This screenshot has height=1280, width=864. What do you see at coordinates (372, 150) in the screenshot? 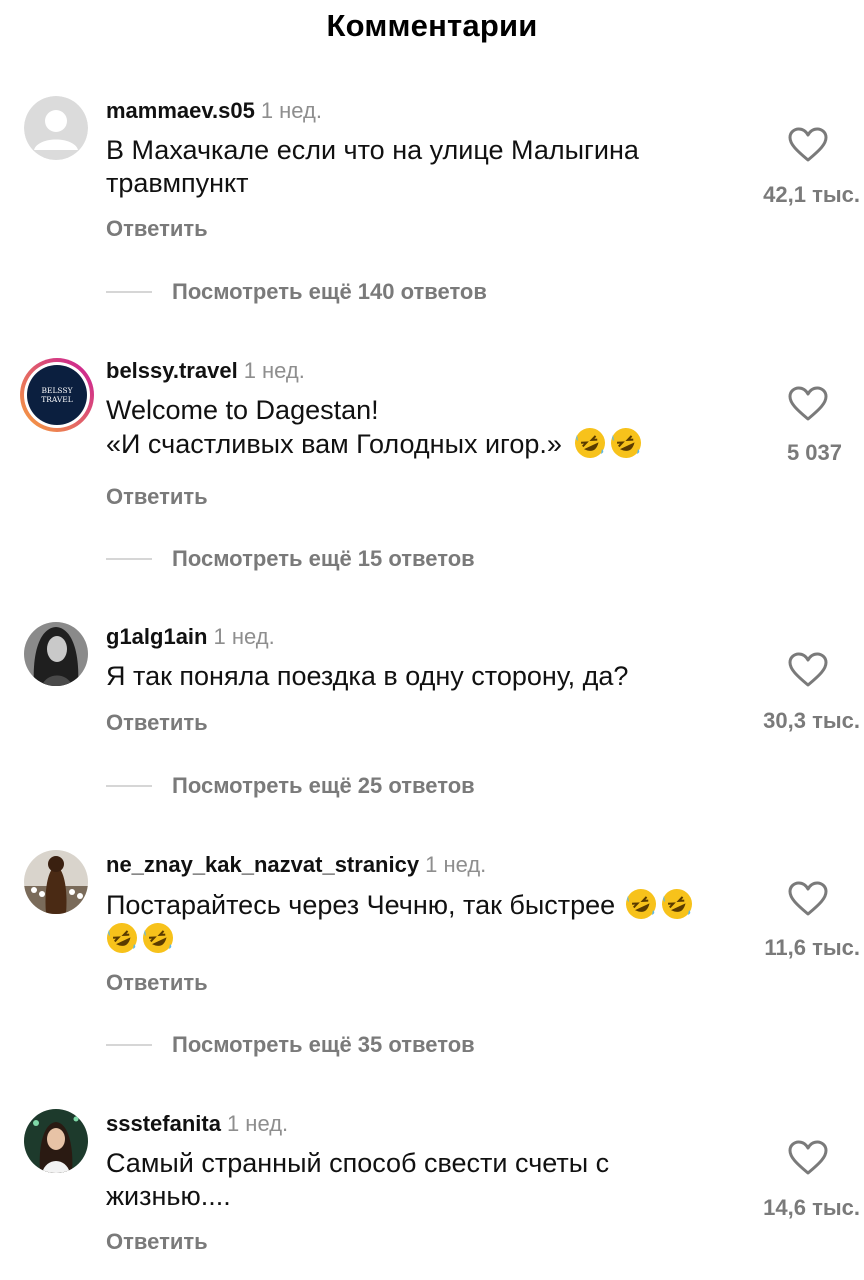
I see `comment-line: В Махачкале если что на улице Малыгина` at bounding box center [372, 150].